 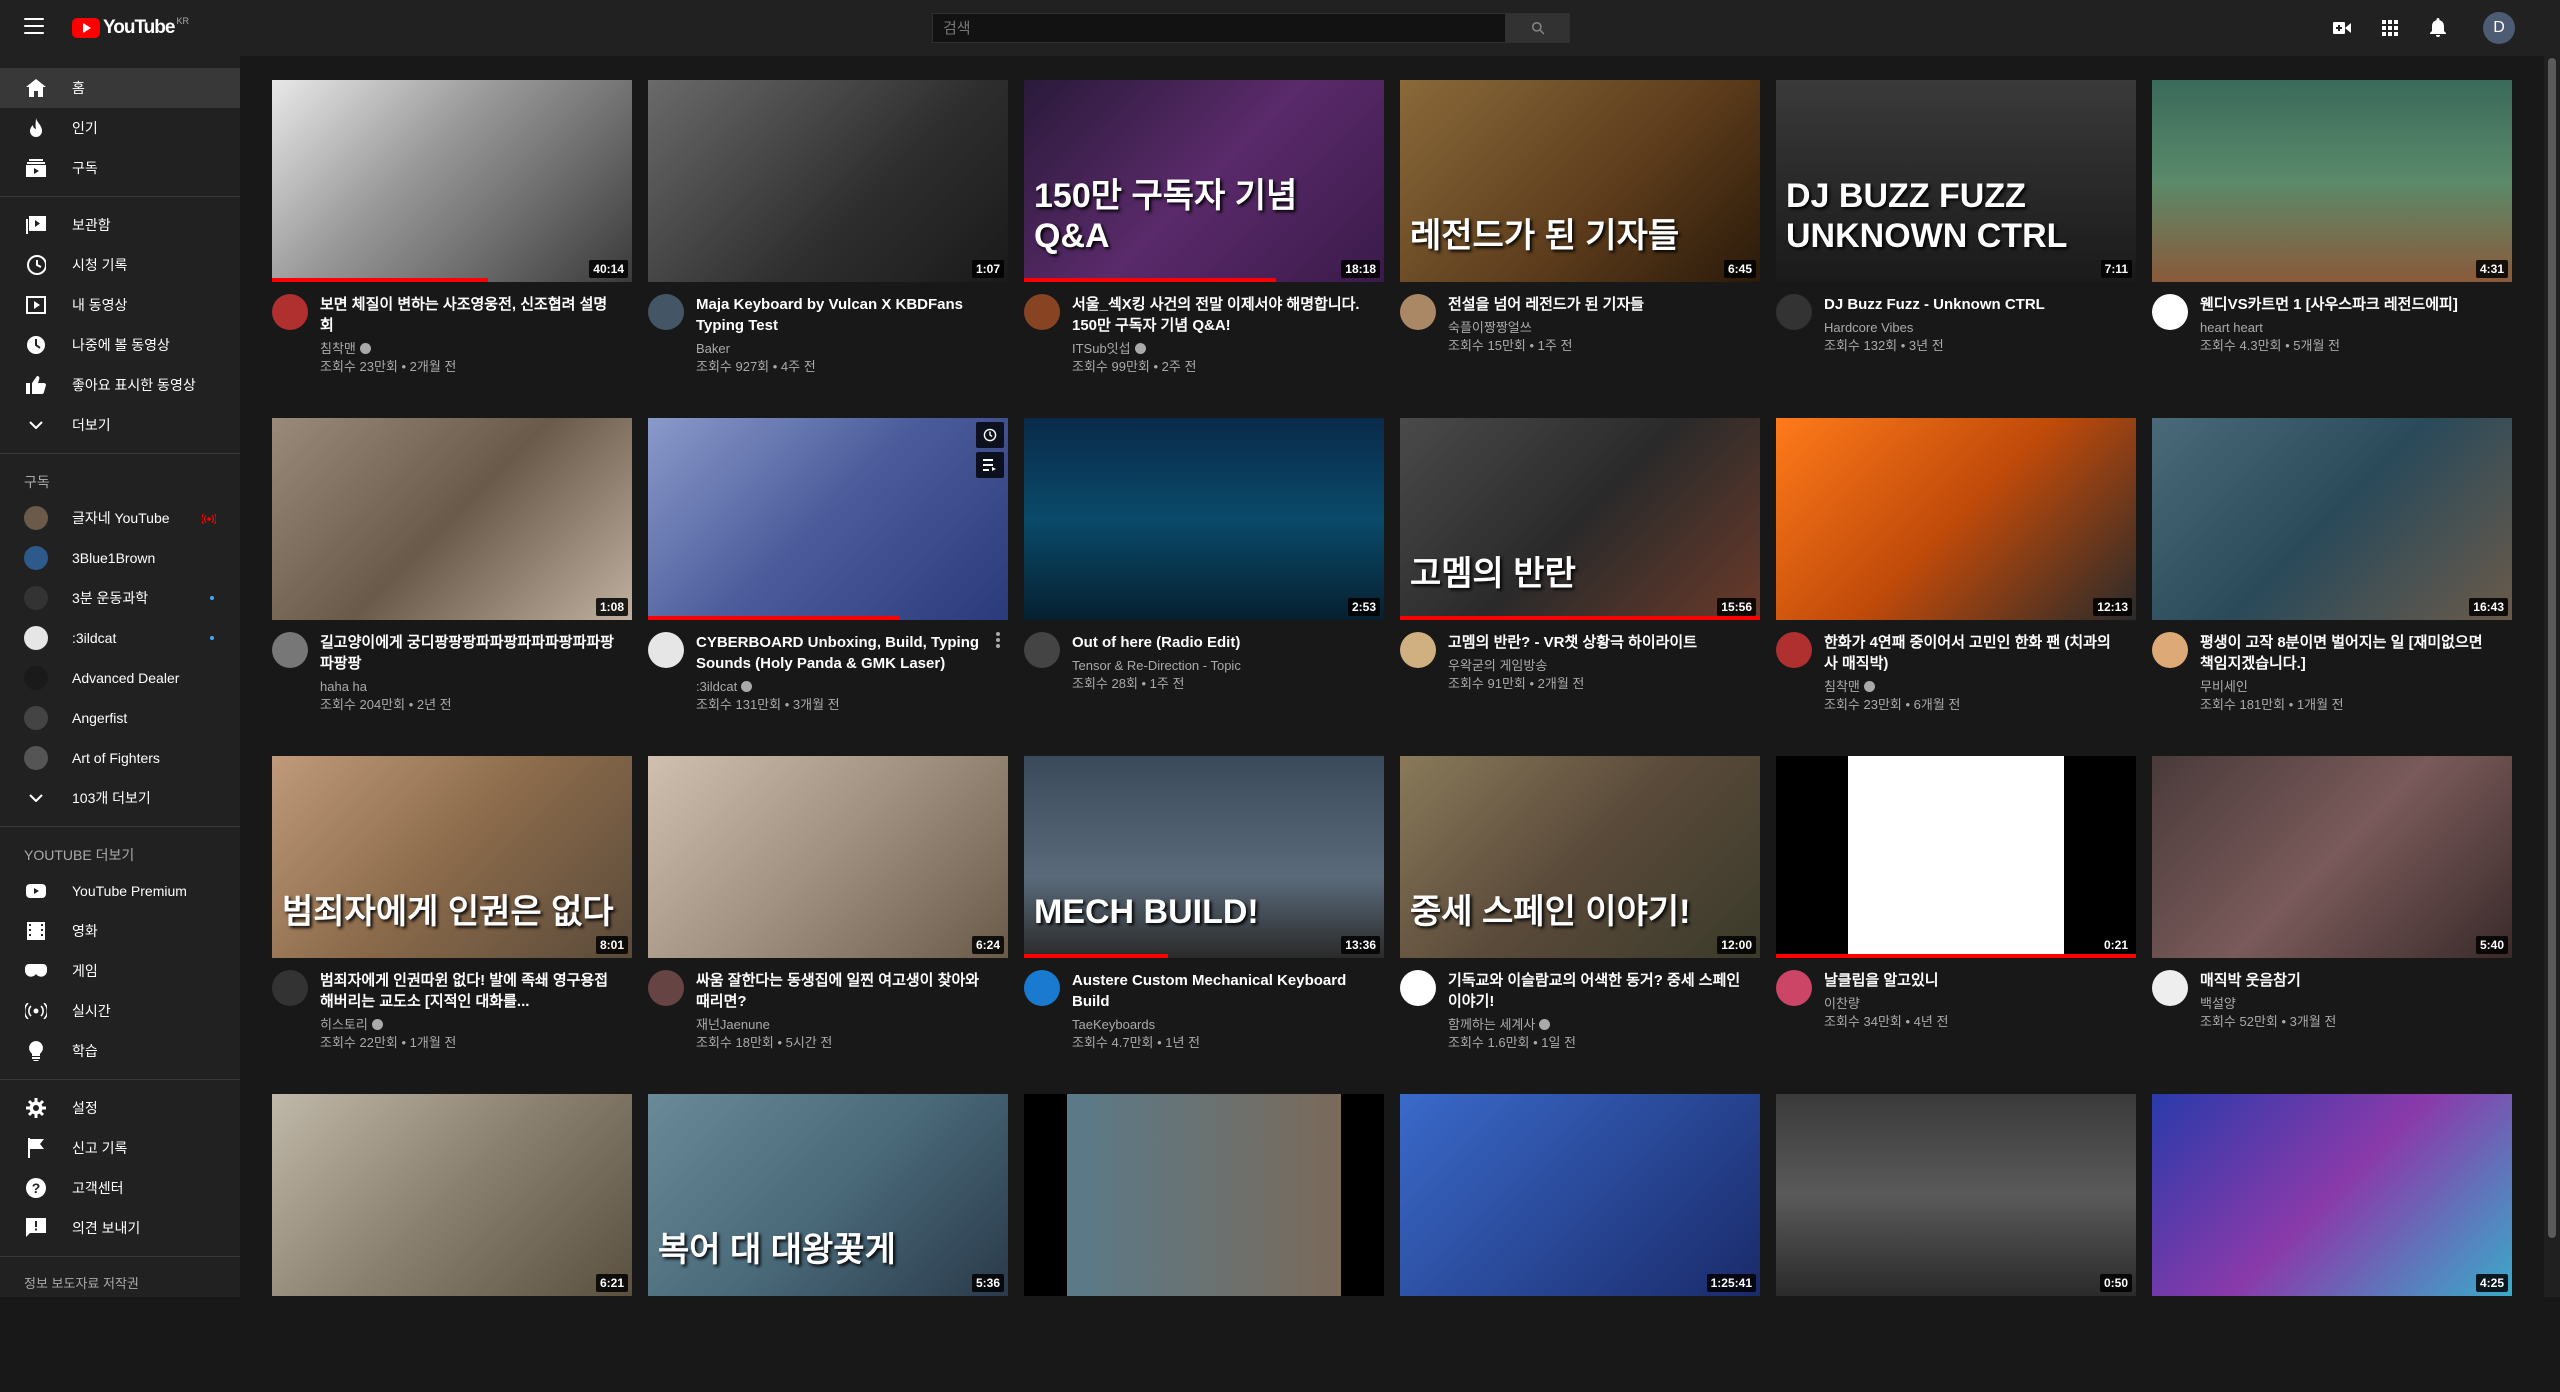 What do you see at coordinates (1222, 642) in the screenshot?
I see `video-title: Out of here (Radio Edit)` at bounding box center [1222, 642].